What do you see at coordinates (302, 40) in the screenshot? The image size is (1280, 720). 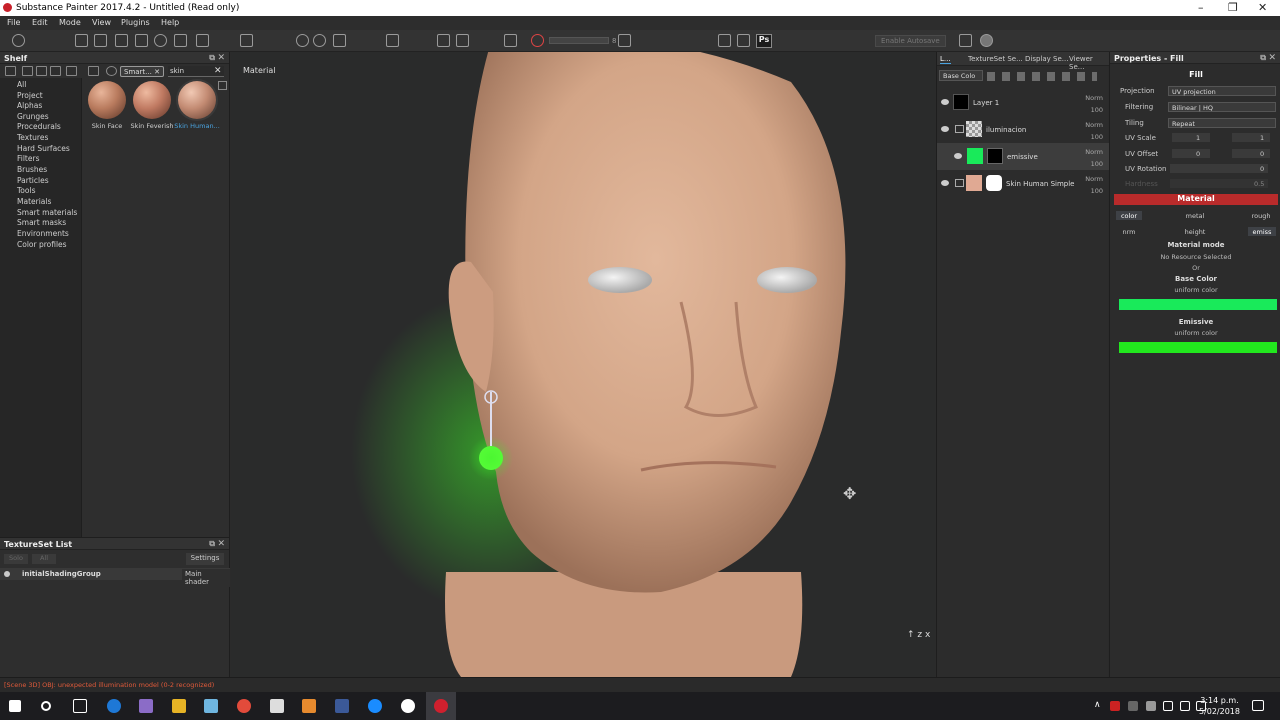 I see `symmetry-icon` at bounding box center [302, 40].